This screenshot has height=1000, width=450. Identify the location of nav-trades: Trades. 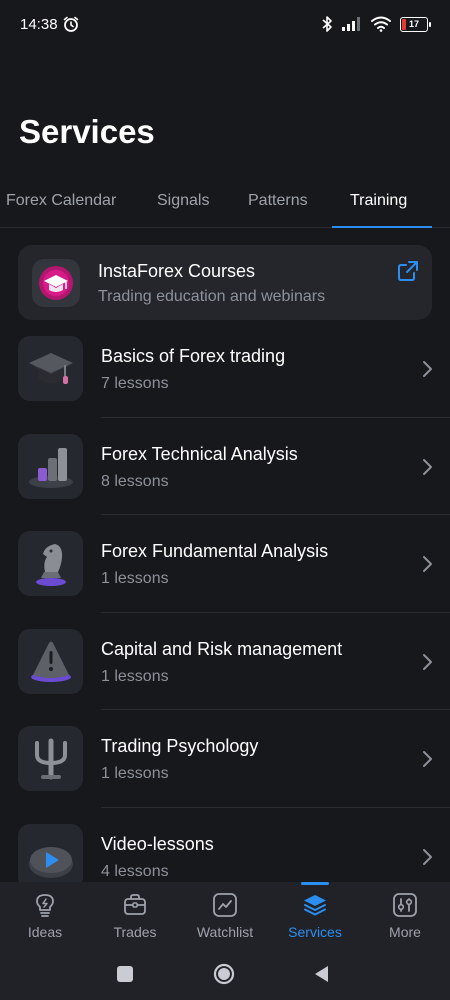
(135, 915).